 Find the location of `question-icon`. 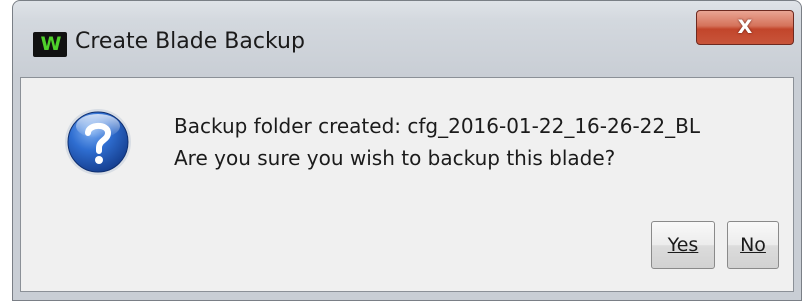

question-icon is located at coordinates (98, 142).